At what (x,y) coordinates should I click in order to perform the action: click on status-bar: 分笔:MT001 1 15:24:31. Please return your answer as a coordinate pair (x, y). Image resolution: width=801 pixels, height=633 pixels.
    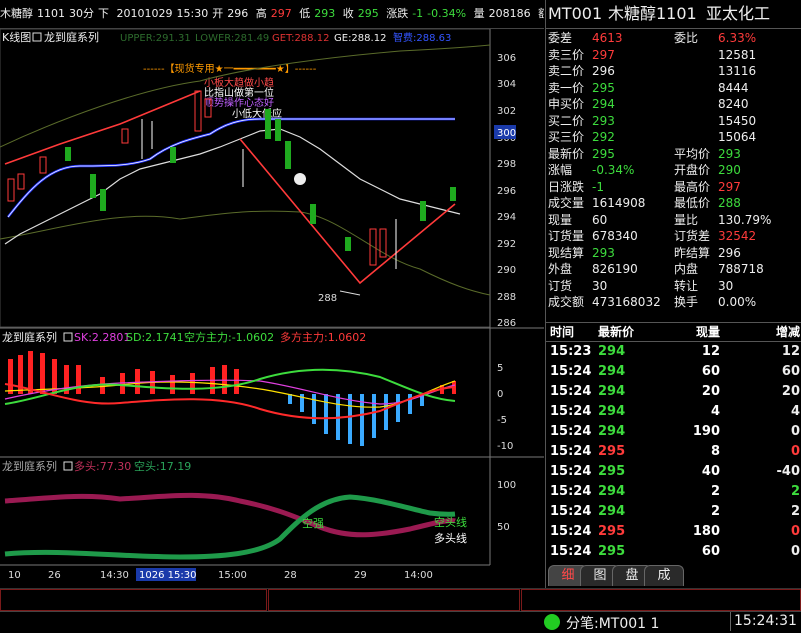
    Looking at the image, I should click on (400, 610).